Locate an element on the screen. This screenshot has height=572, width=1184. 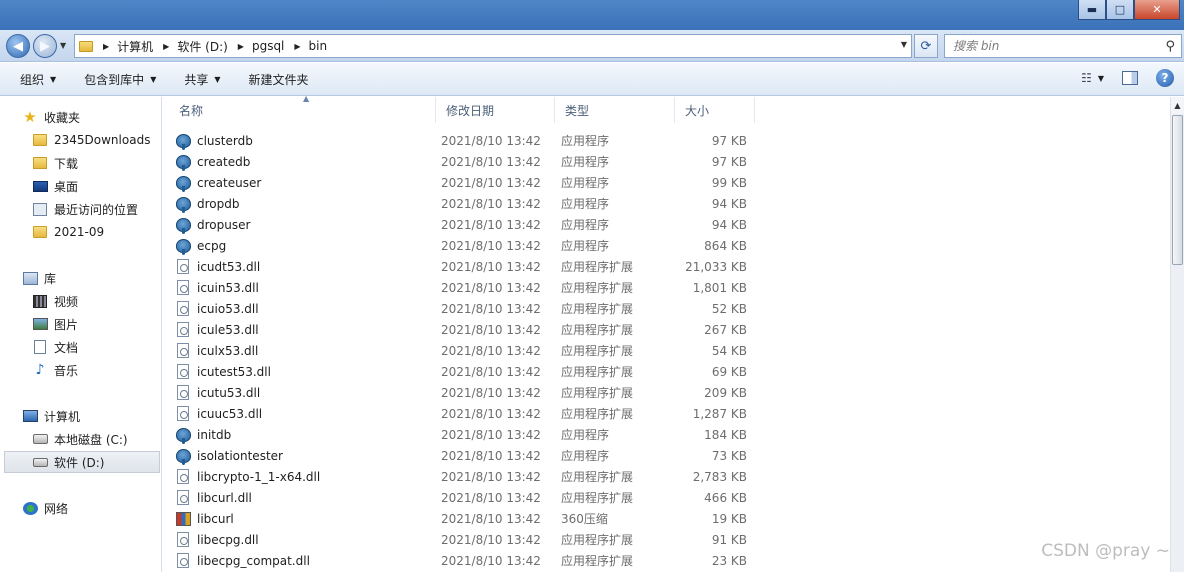
nav-libraries: 库 is located at coordinates (102, 278).